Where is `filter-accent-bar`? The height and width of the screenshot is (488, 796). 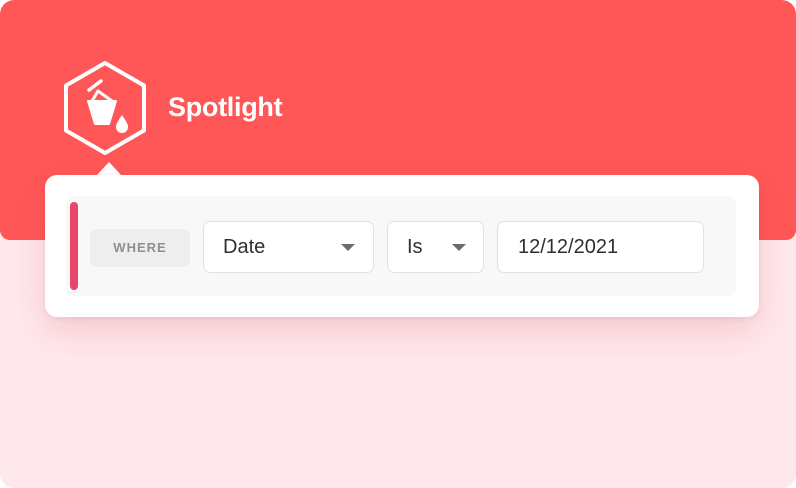 filter-accent-bar is located at coordinates (74, 246).